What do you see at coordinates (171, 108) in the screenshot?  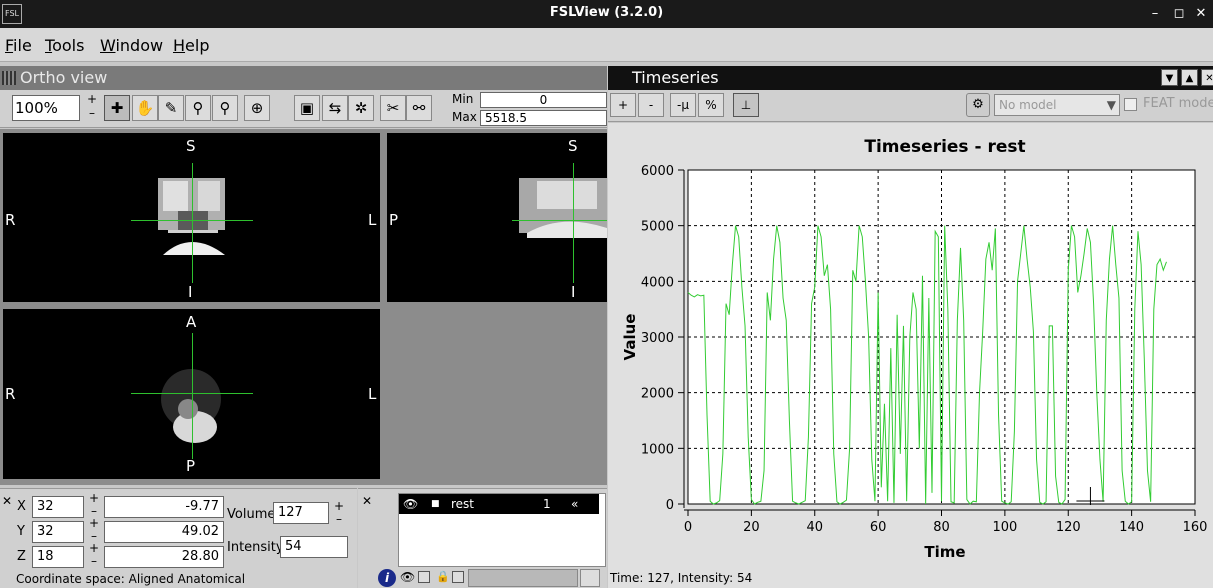 I see `pencil-icon: ✎` at bounding box center [171, 108].